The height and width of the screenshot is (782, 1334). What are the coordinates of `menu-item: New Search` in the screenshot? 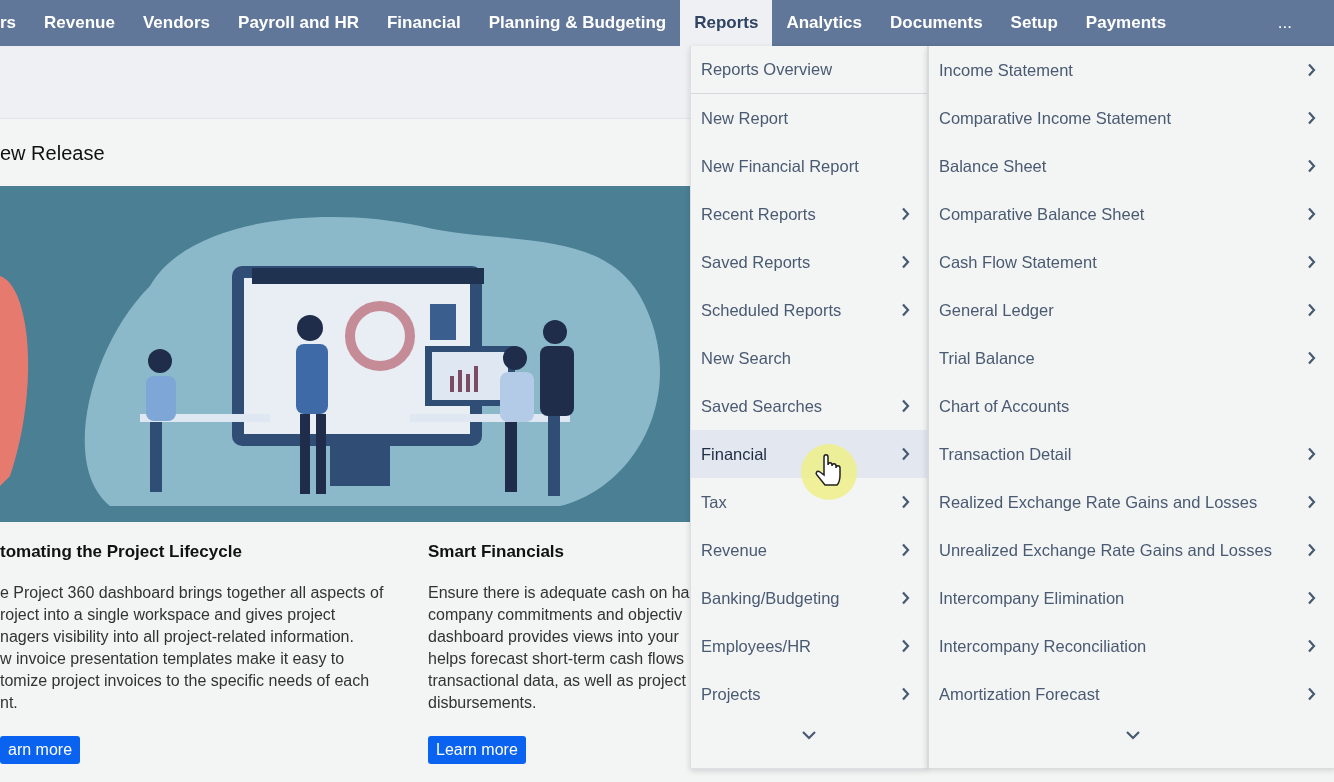 It's located at (809, 358).